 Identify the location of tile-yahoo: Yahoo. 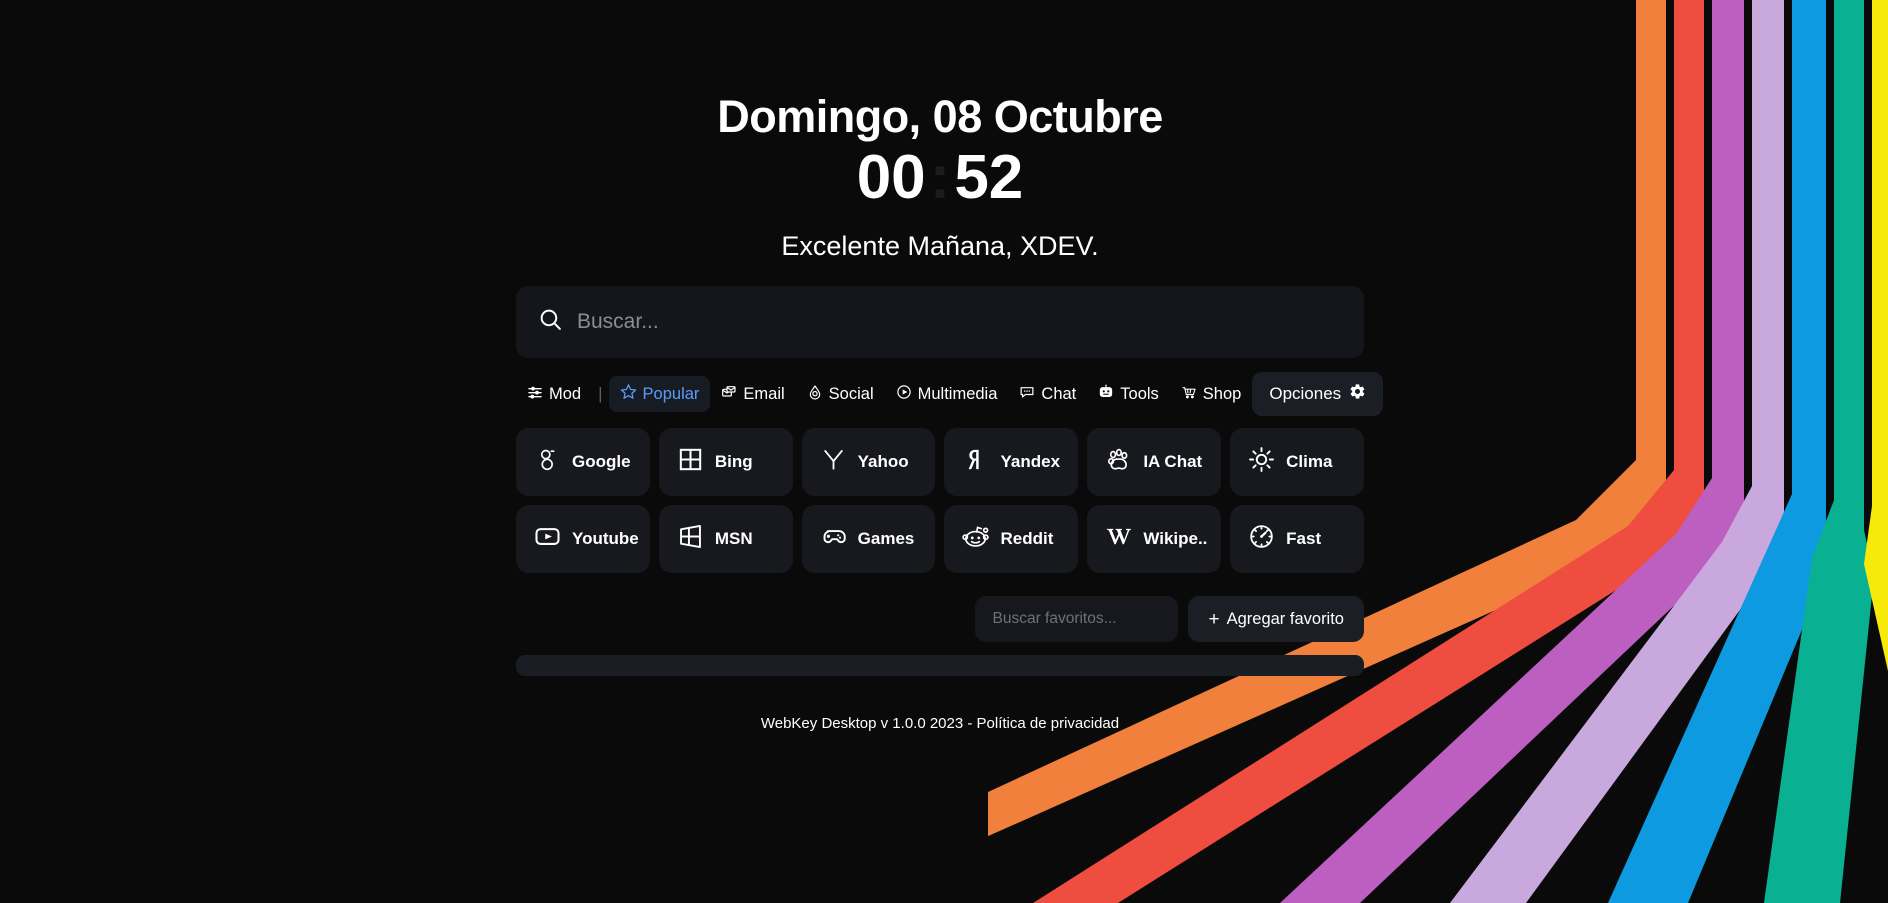
(868, 462).